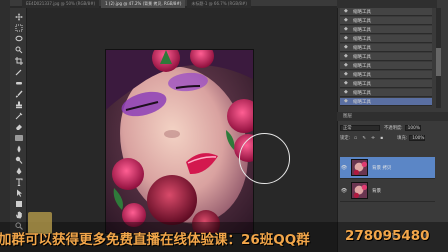 This screenshot has height=252, width=448. Describe the element at coordinates (18, 71) in the screenshot. I see `eyedropper-tool-icon` at that location.